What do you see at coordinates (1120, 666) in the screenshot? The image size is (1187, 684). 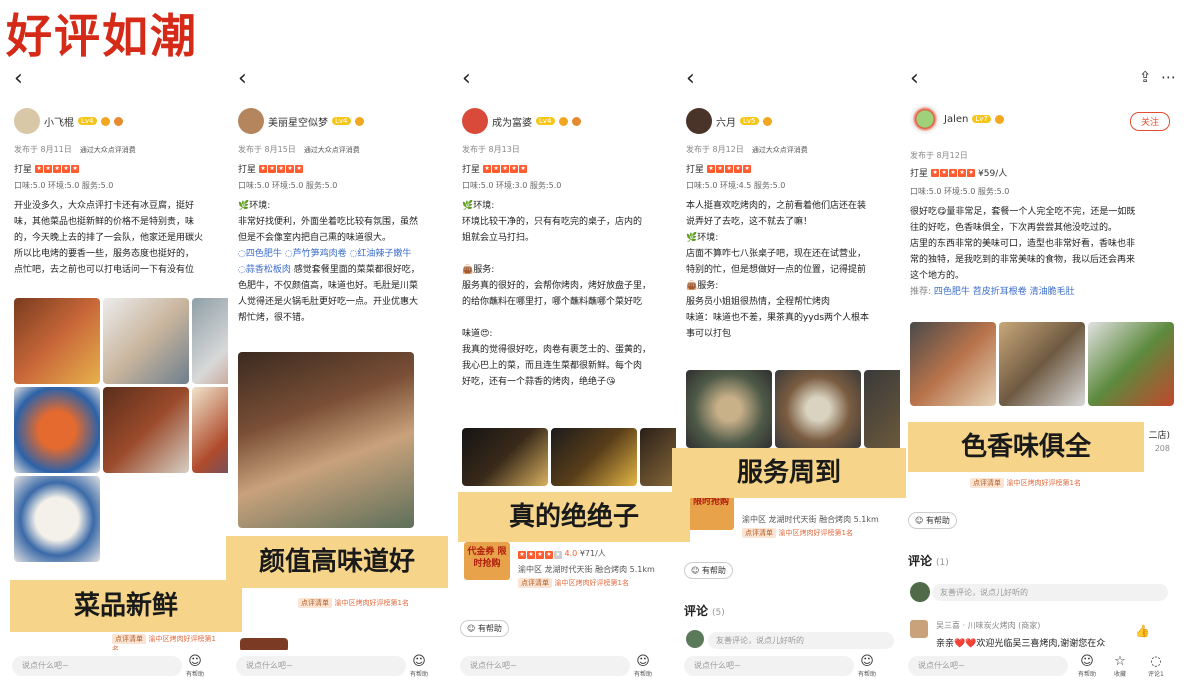 I see `favorite-button: ☆ 收藏` at bounding box center [1120, 666].